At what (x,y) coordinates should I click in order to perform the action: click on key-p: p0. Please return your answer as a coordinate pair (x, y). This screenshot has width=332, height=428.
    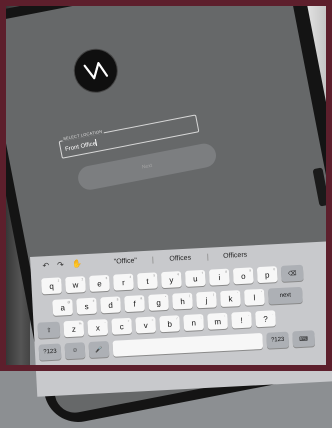
    Looking at the image, I should click on (267, 275).